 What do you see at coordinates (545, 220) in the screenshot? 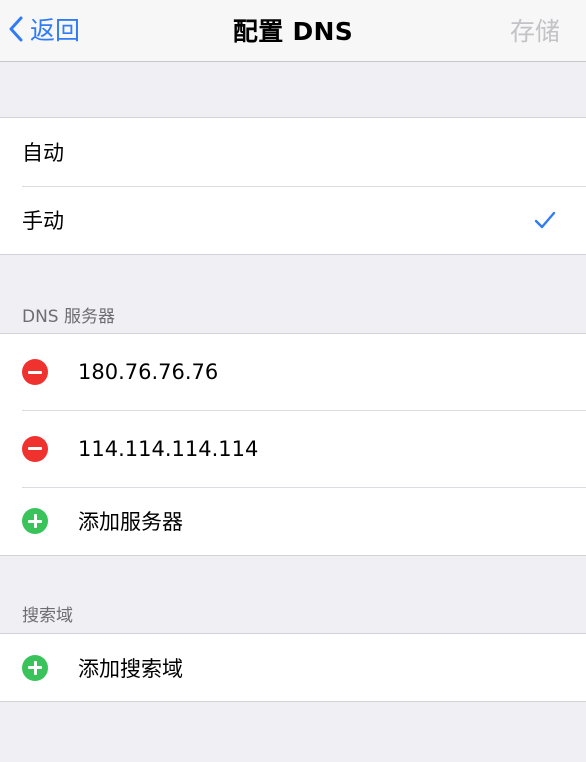
I see `checkmark-icon` at bounding box center [545, 220].